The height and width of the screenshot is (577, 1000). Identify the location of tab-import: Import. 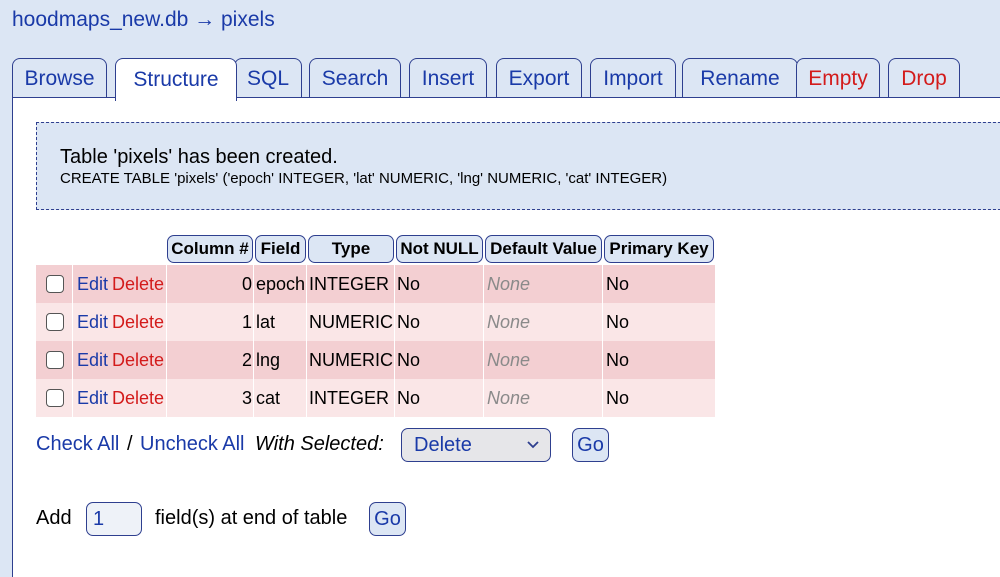
(633, 78).